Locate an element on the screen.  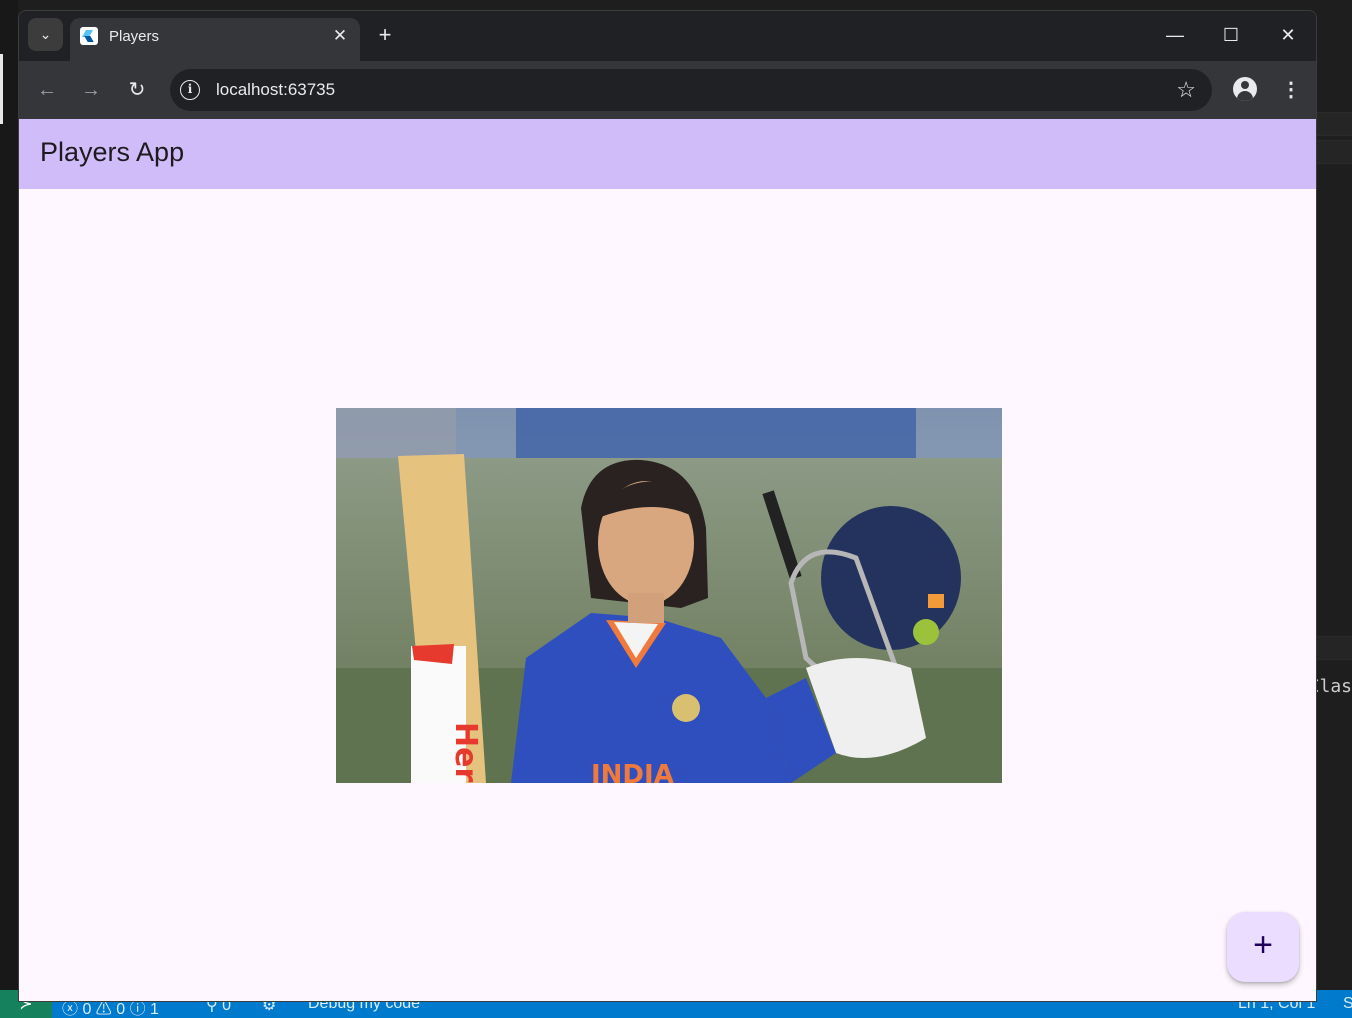
minimize-button: — is located at coordinates (1175, 35).